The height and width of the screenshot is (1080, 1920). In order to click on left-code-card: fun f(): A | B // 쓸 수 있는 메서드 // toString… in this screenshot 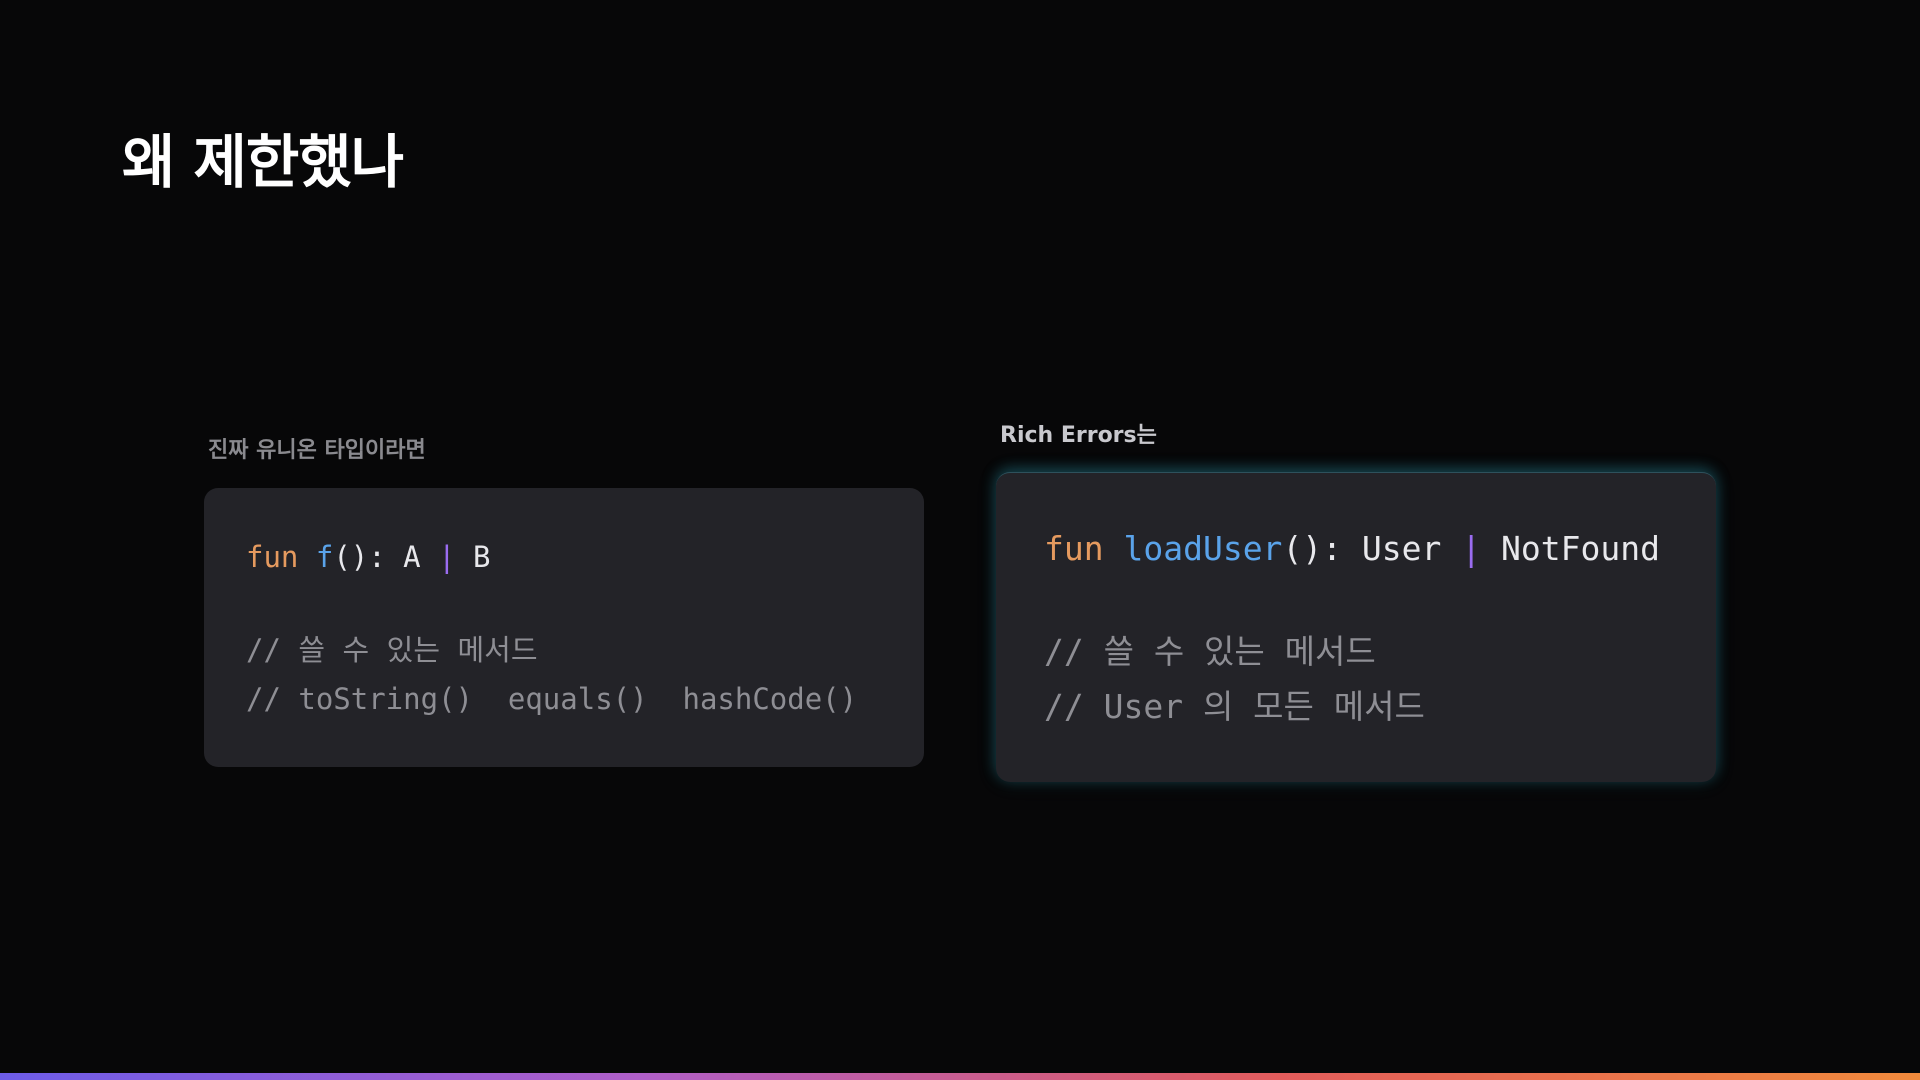, I will do `click(564, 627)`.